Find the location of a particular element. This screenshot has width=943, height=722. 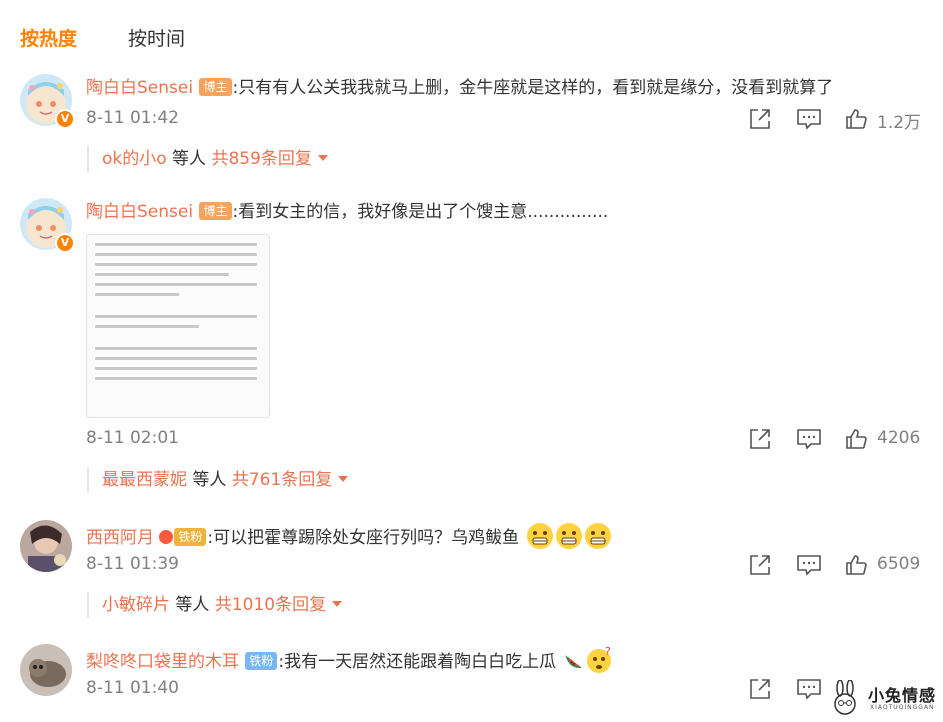

fan-level-icon is located at coordinates (166, 537).